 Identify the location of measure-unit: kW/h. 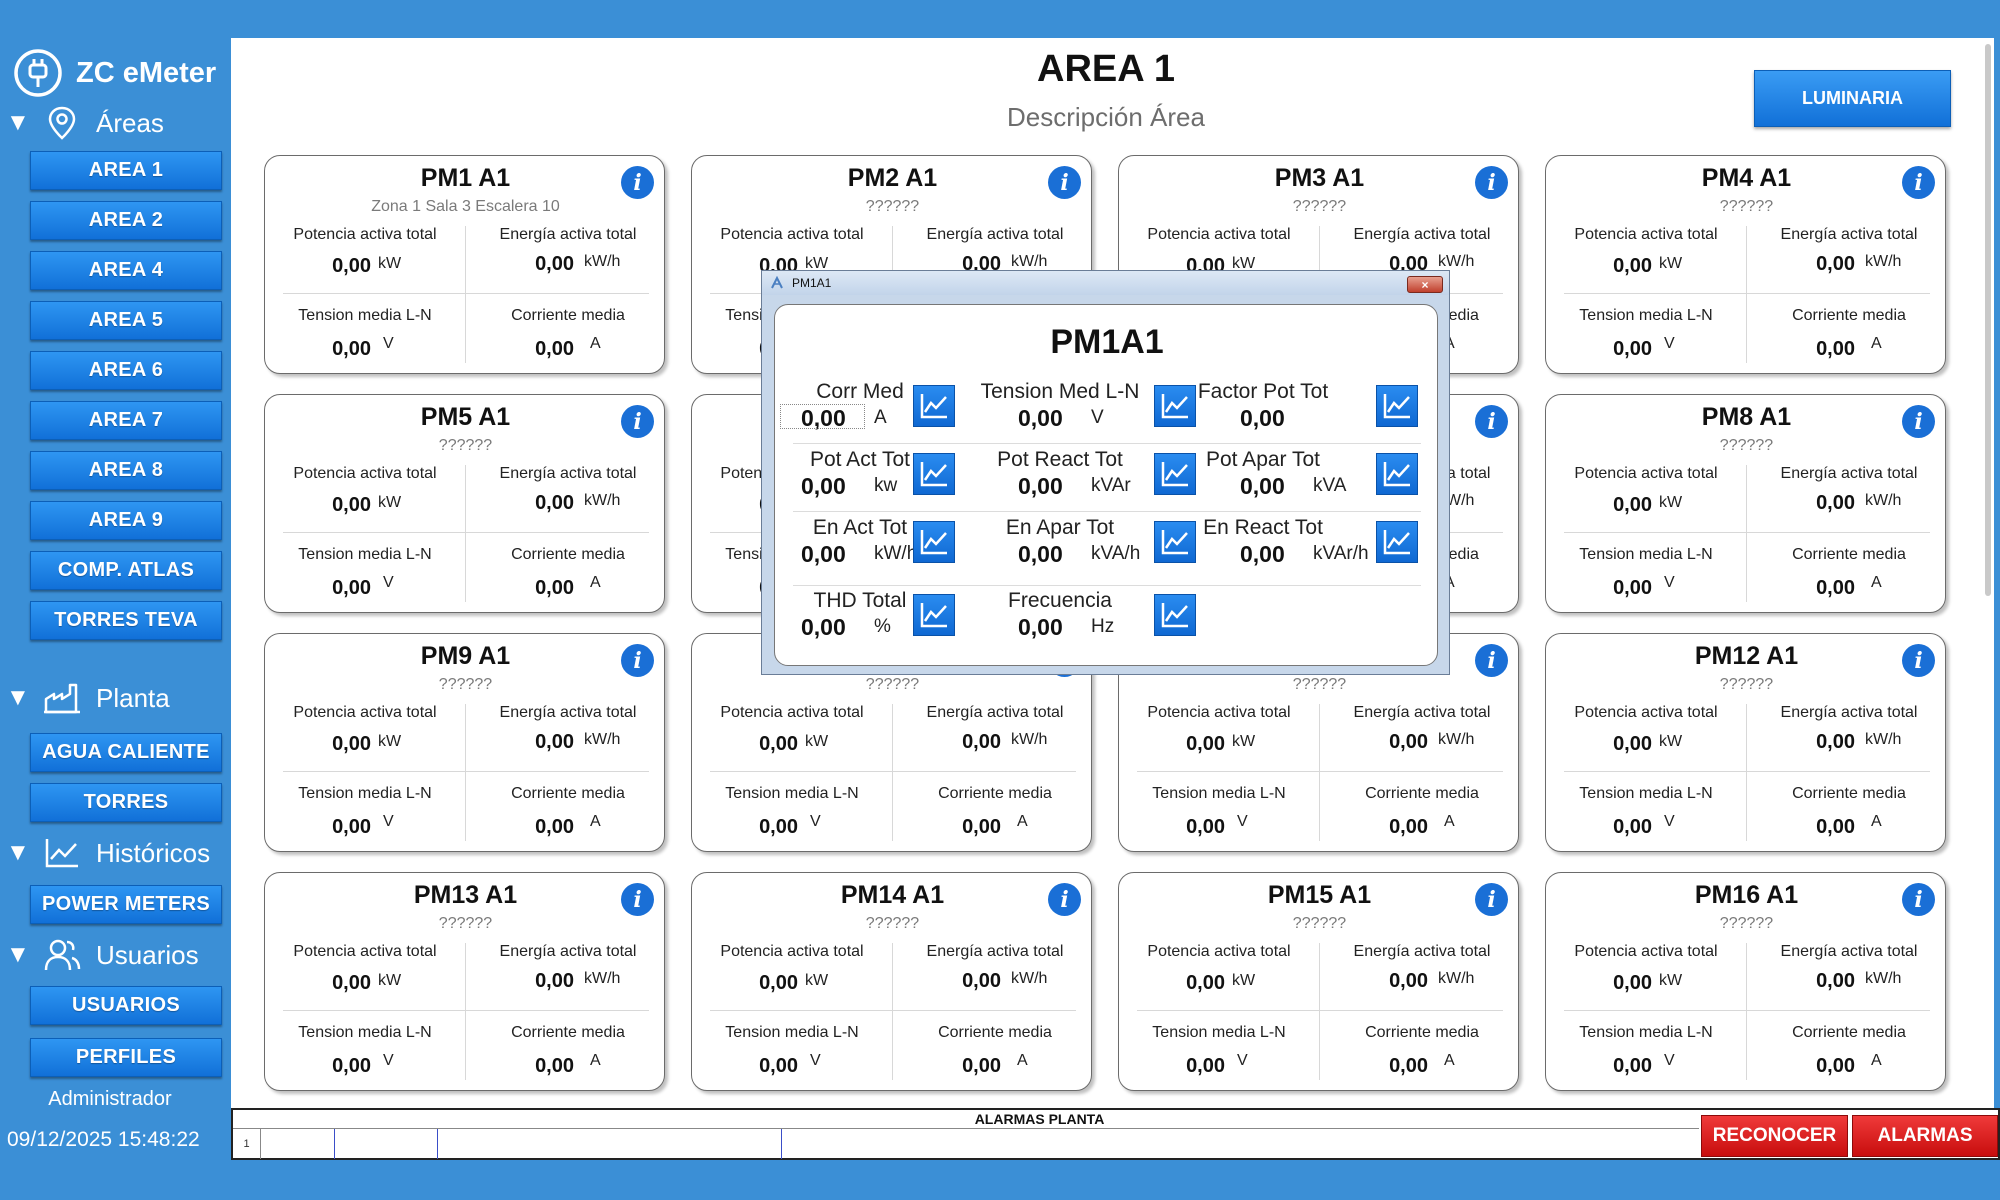
(896, 553).